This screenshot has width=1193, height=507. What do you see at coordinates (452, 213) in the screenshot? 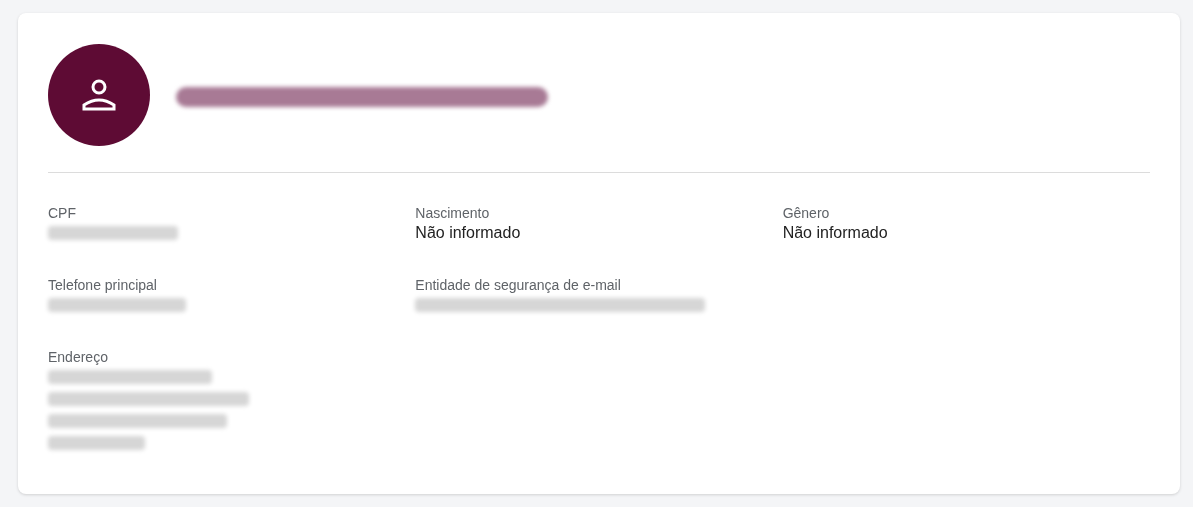
I see `field-label: Nascimento` at bounding box center [452, 213].